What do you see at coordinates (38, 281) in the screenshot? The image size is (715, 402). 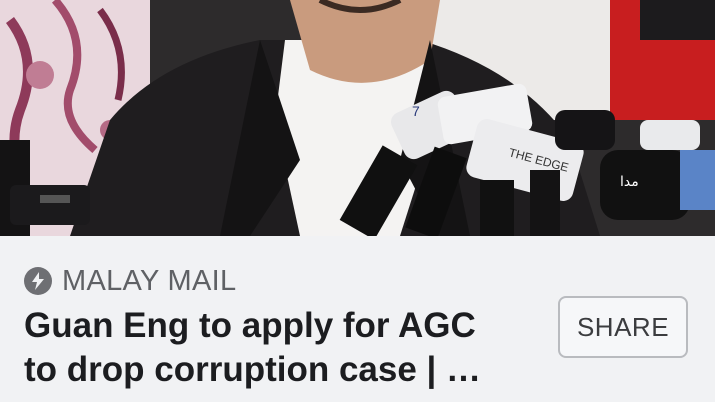 I see `bolt-icon` at bounding box center [38, 281].